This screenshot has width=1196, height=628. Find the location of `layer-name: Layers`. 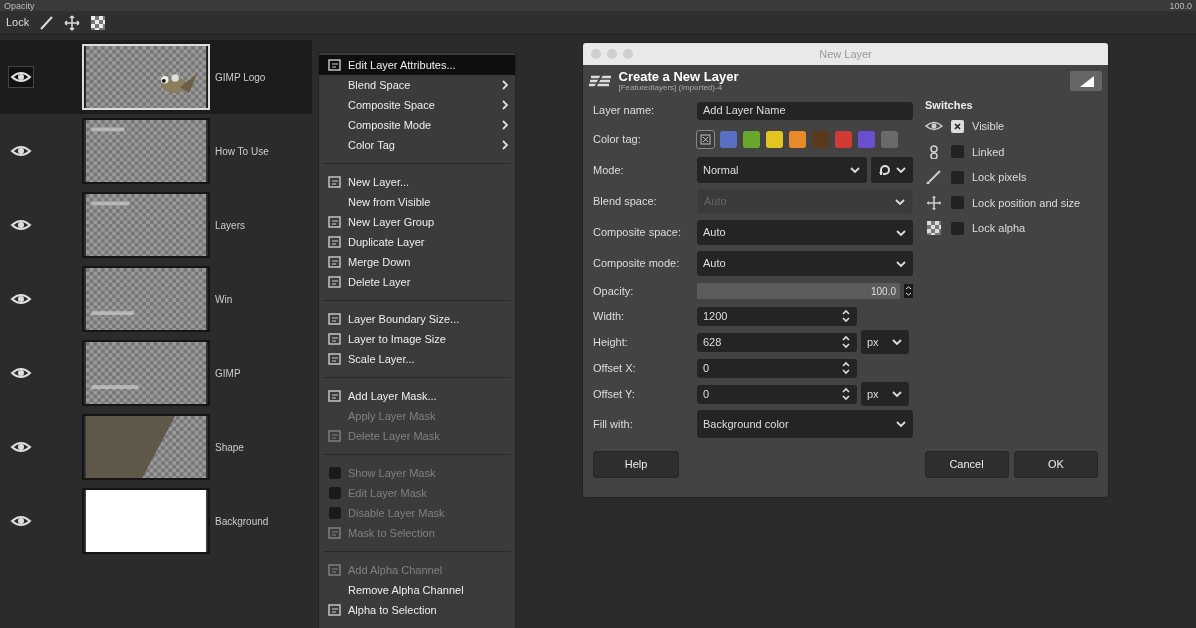

layer-name: Layers is located at coordinates (230, 225).